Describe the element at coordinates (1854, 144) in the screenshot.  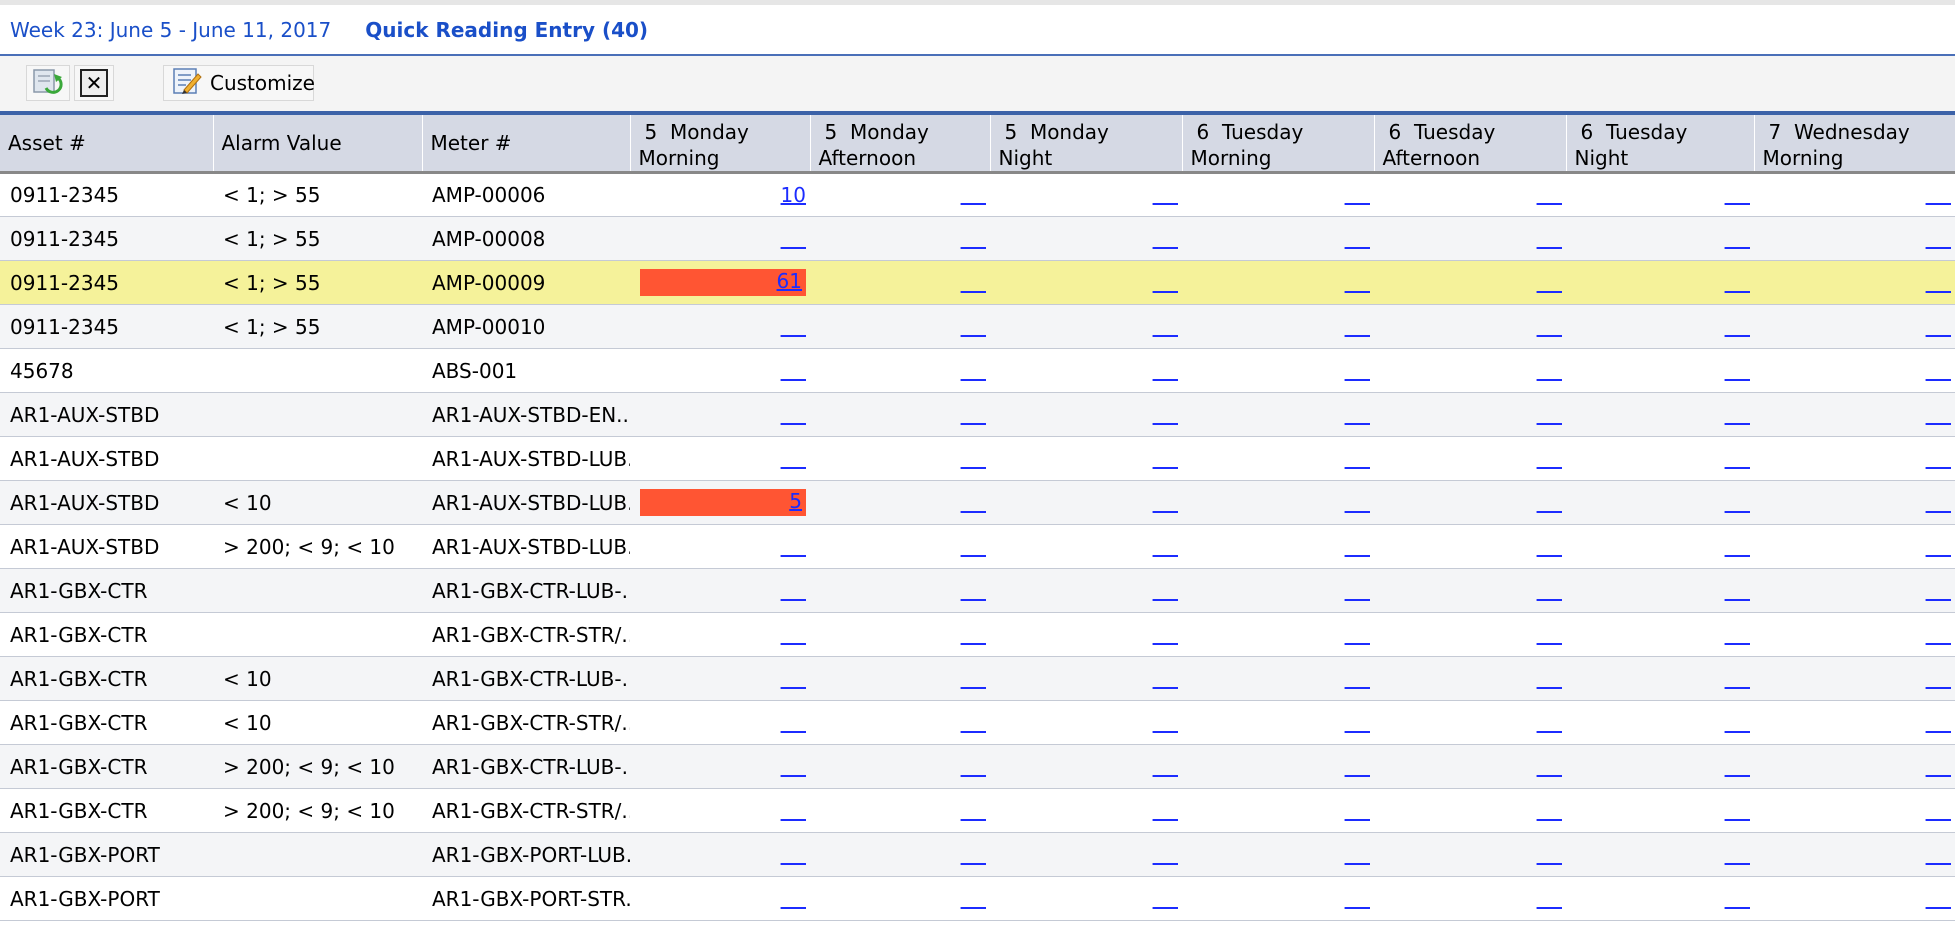
I see `col-header-slot: 7 Wednesday Morning` at that location.